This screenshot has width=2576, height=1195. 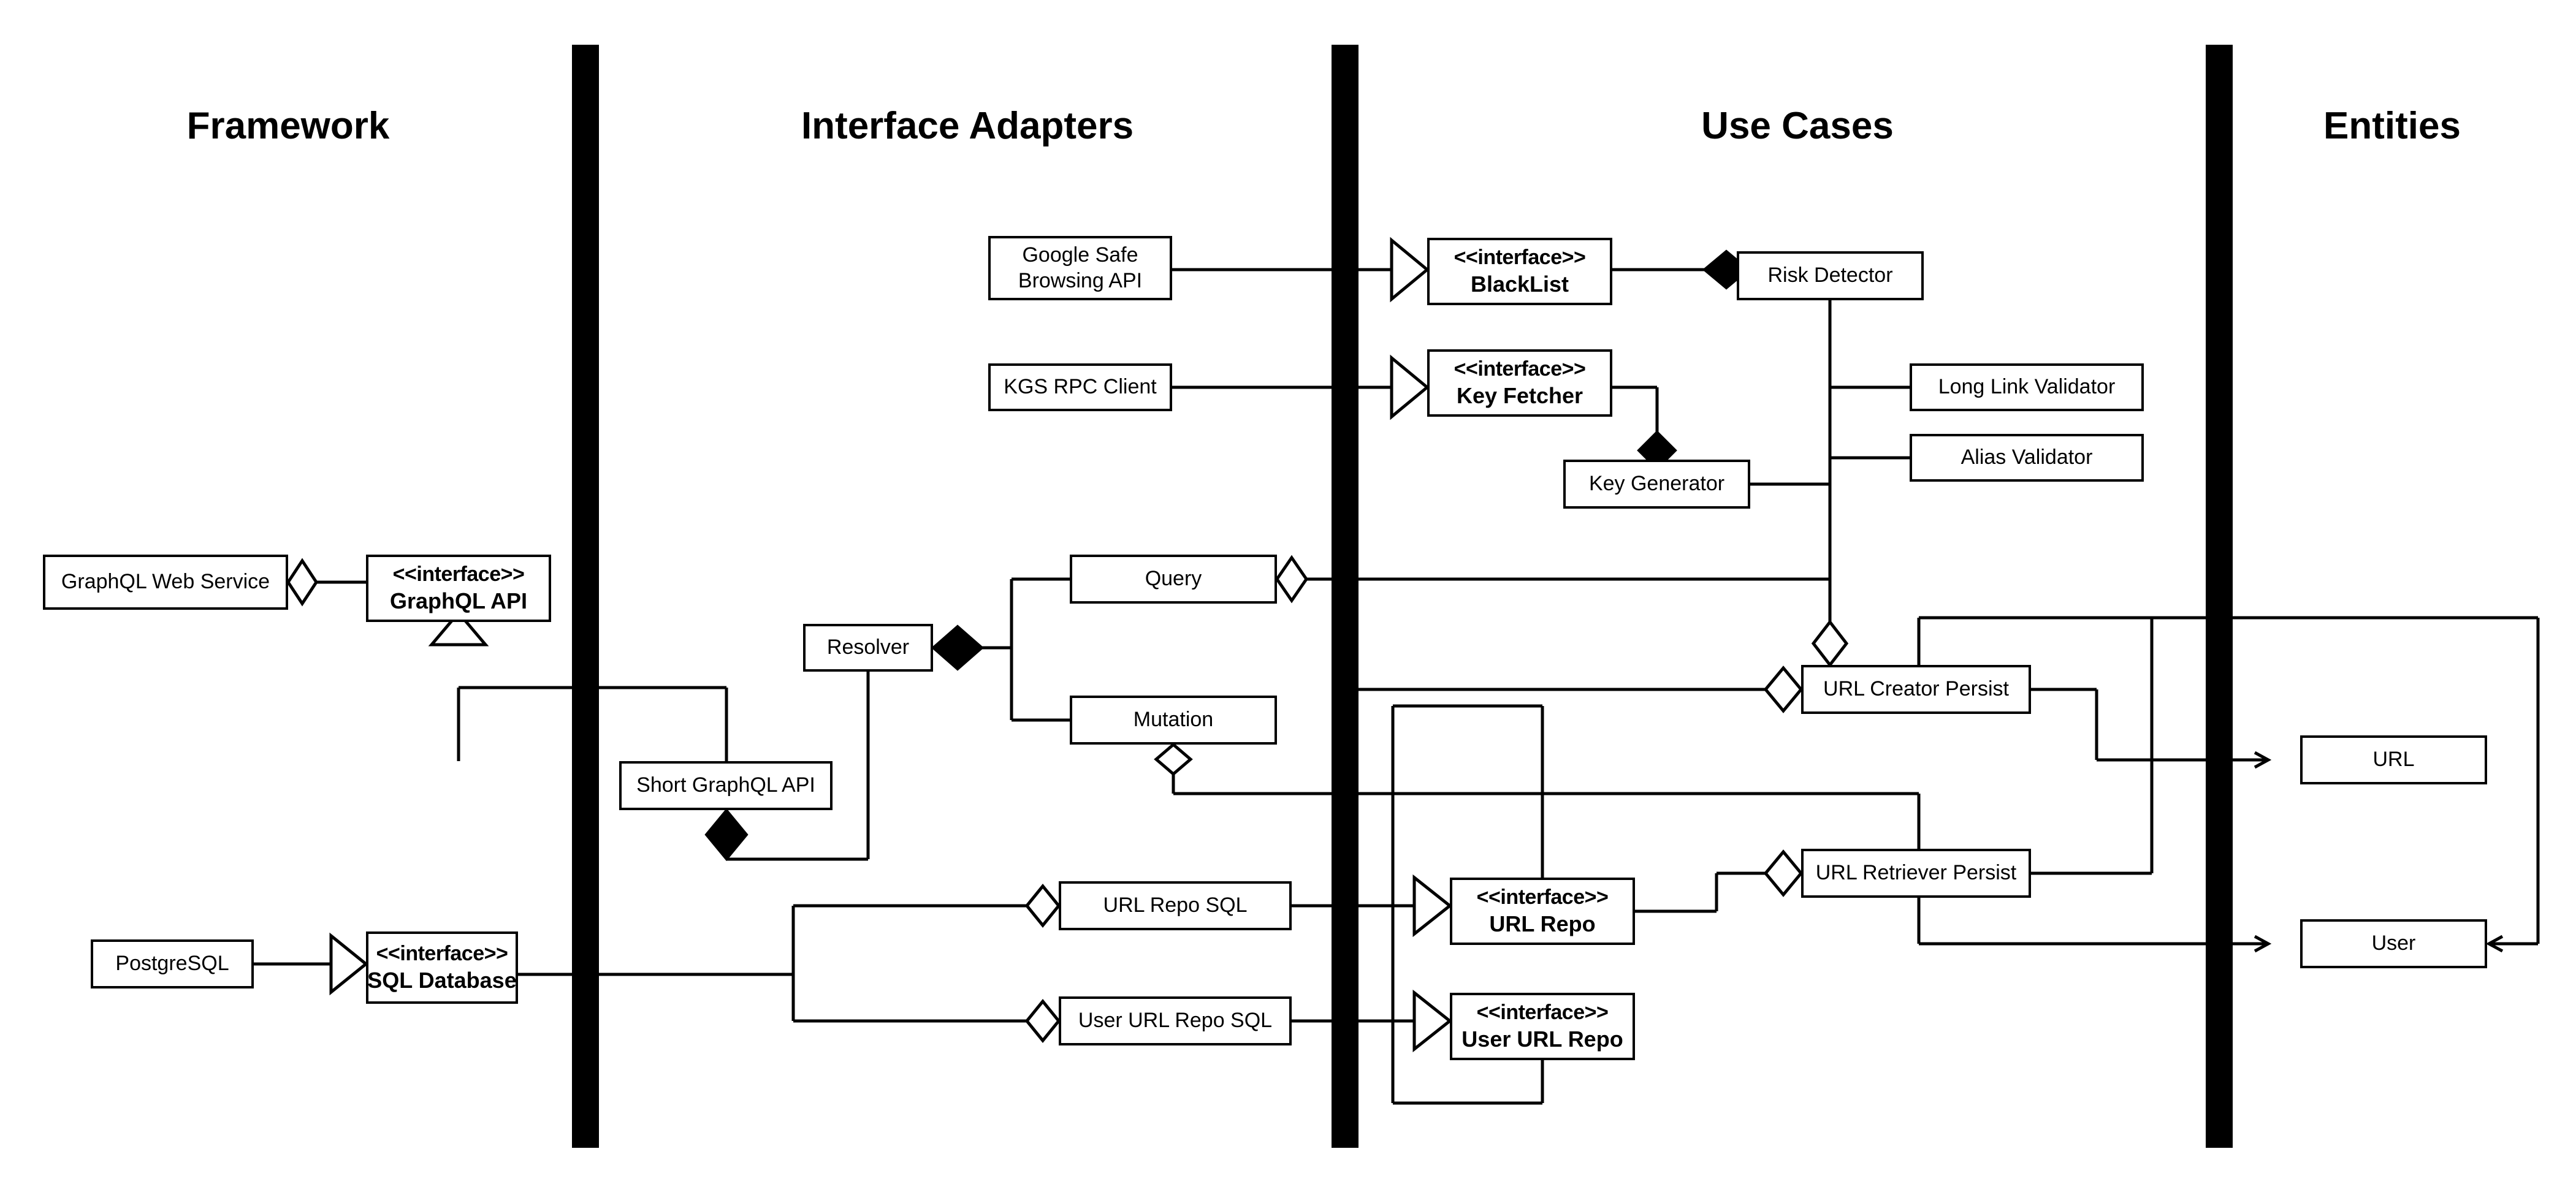 I want to click on node-graphql-web-service: GraphQL Web Service, so click(x=165, y=582).